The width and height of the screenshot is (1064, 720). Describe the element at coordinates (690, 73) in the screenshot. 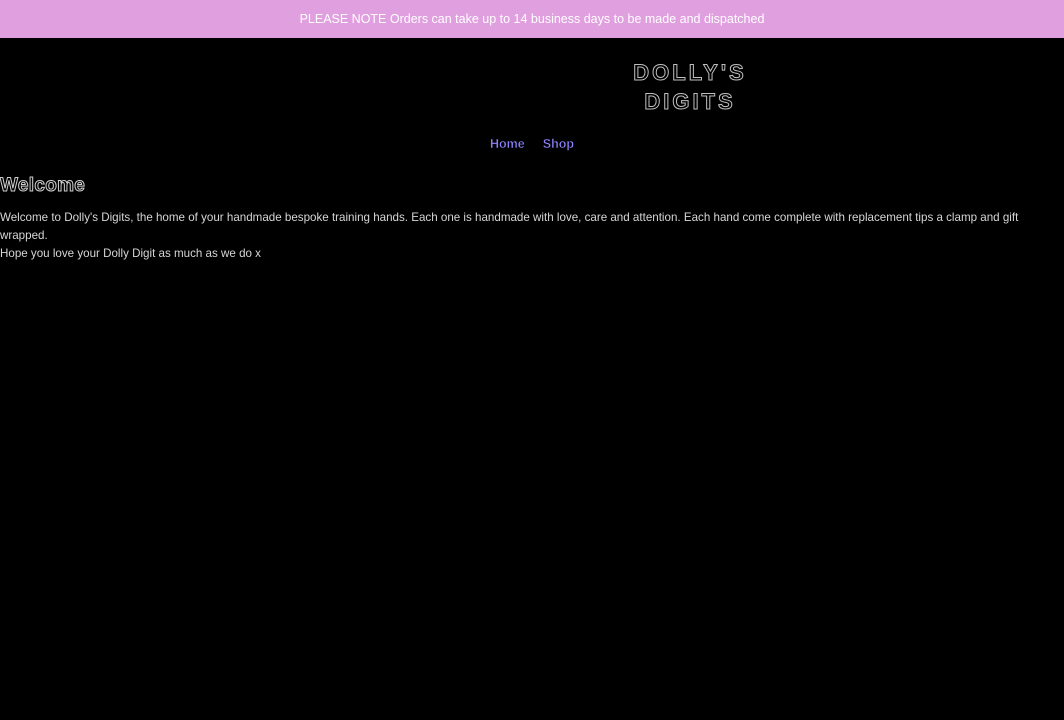

I see `logo-line-1: DOLLY'S` at that location.